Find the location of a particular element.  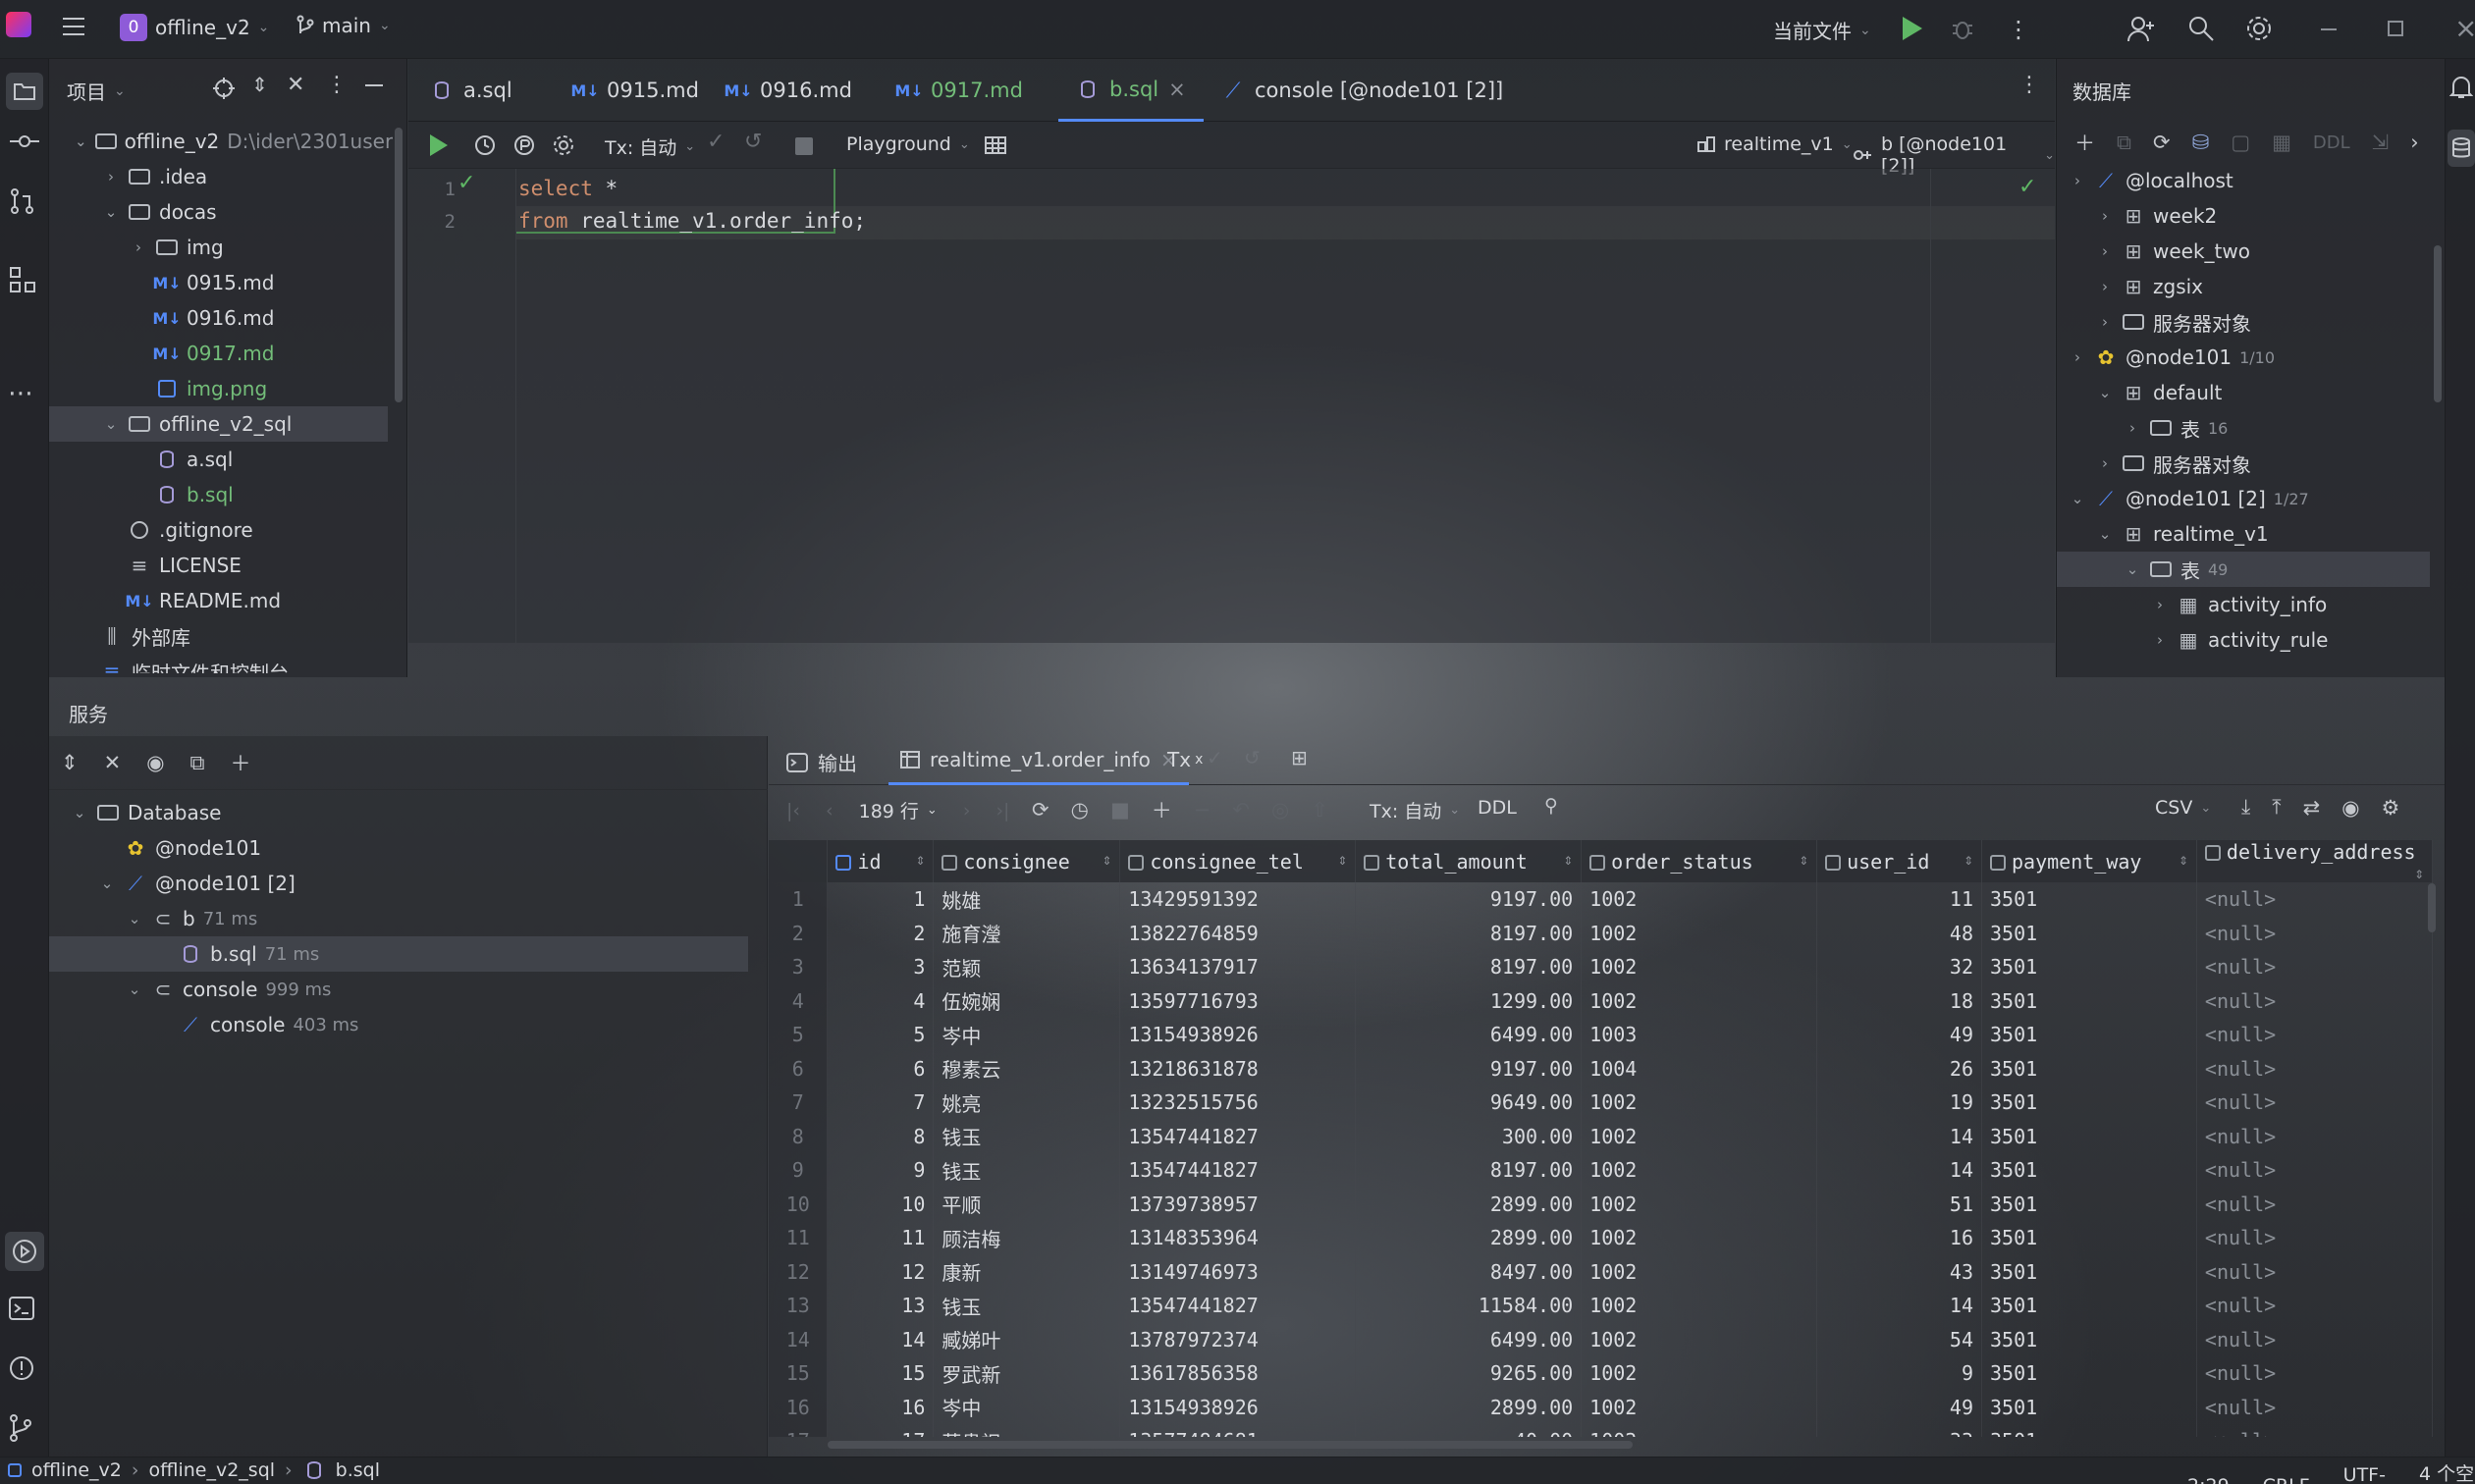

grid-vertical-scrollbar is located at coordinates (2432, 907).